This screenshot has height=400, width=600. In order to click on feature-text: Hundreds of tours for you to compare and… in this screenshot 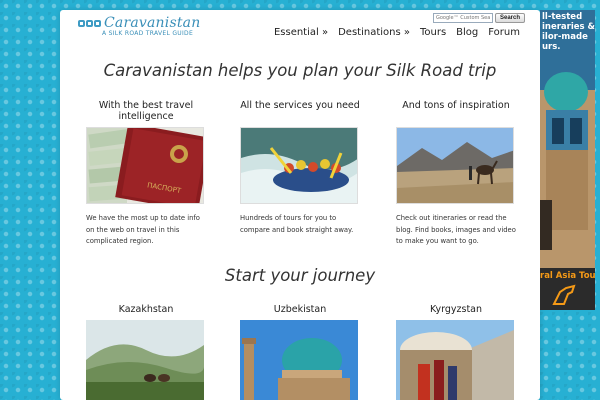, I will do `click(297, 224)`.